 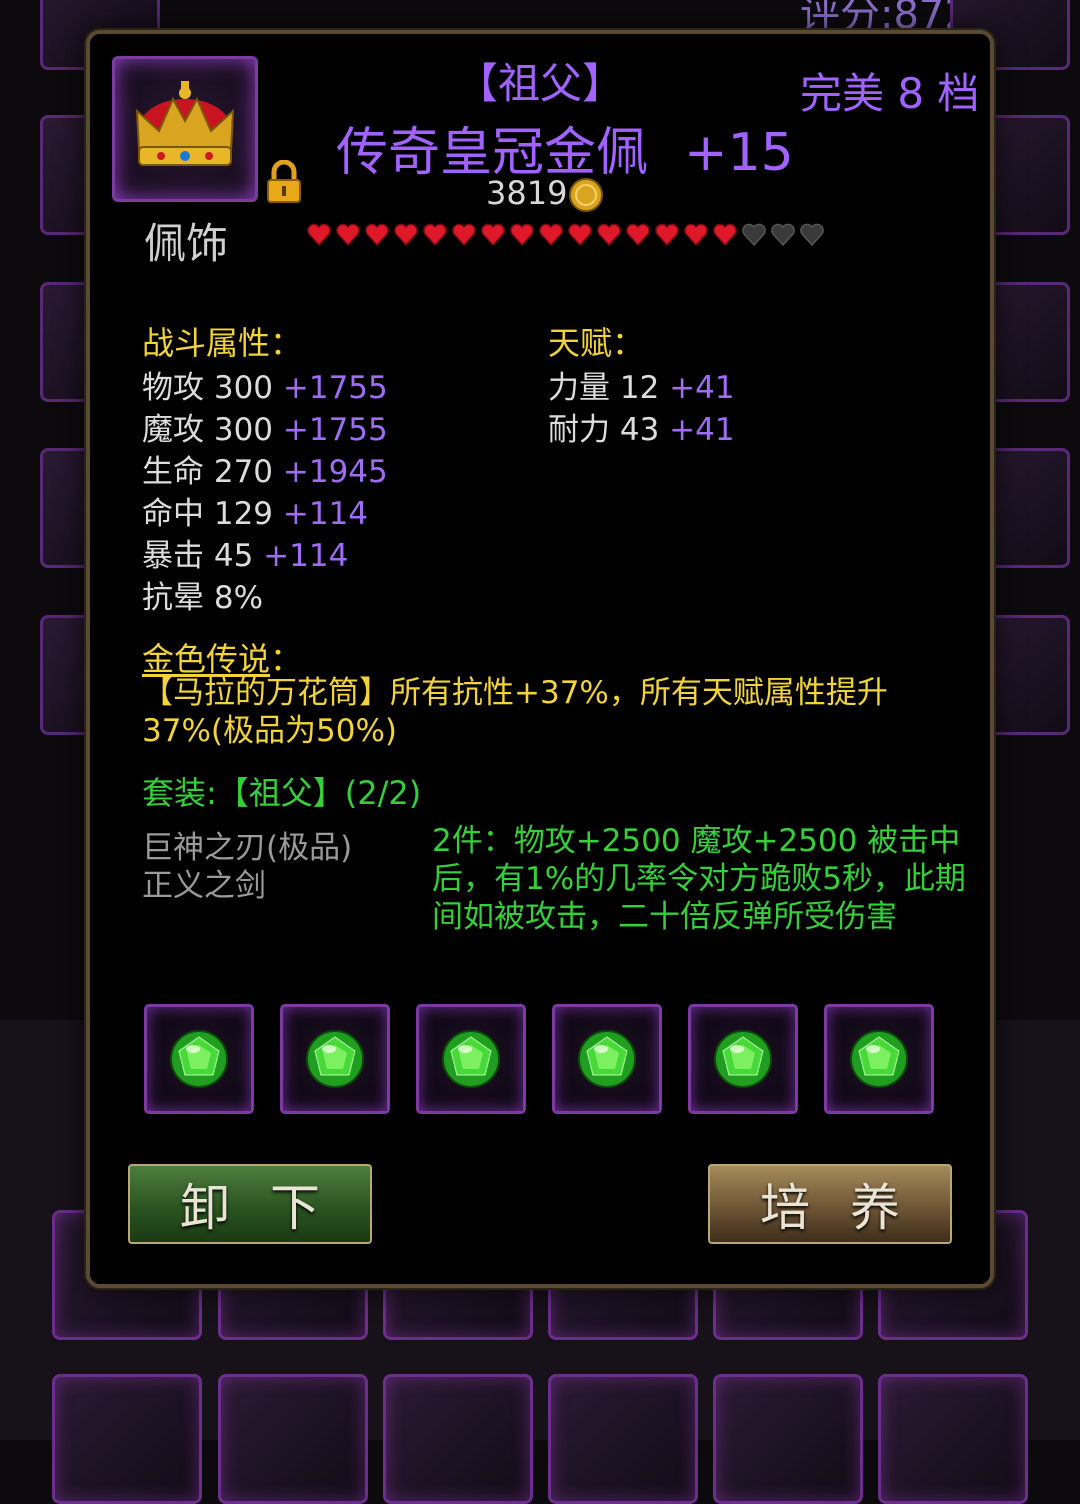 I want to click on combat-stat-row: 抗晕 8%, so click(x=202, y=594).